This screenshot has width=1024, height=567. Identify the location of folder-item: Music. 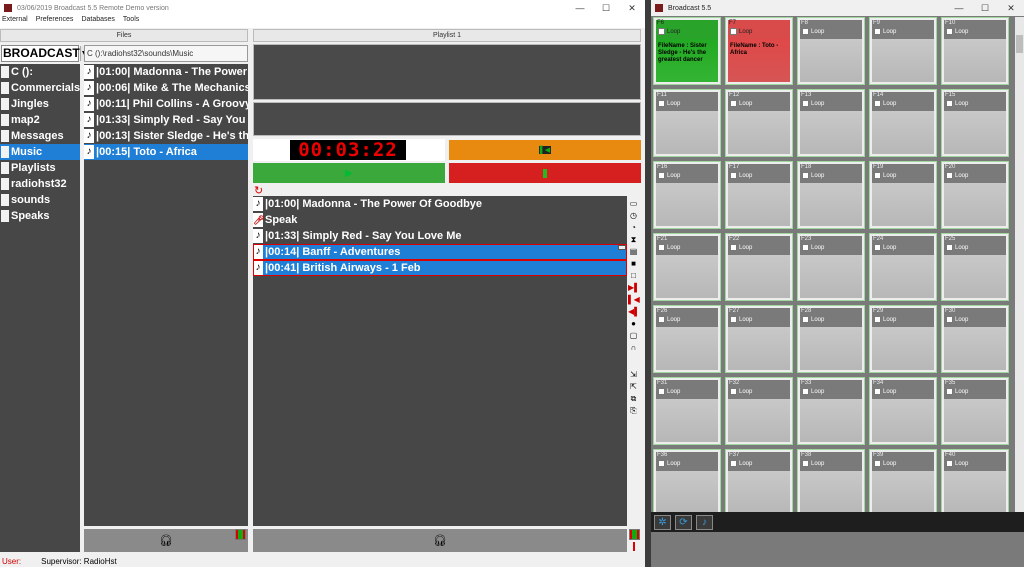
(40, 152).